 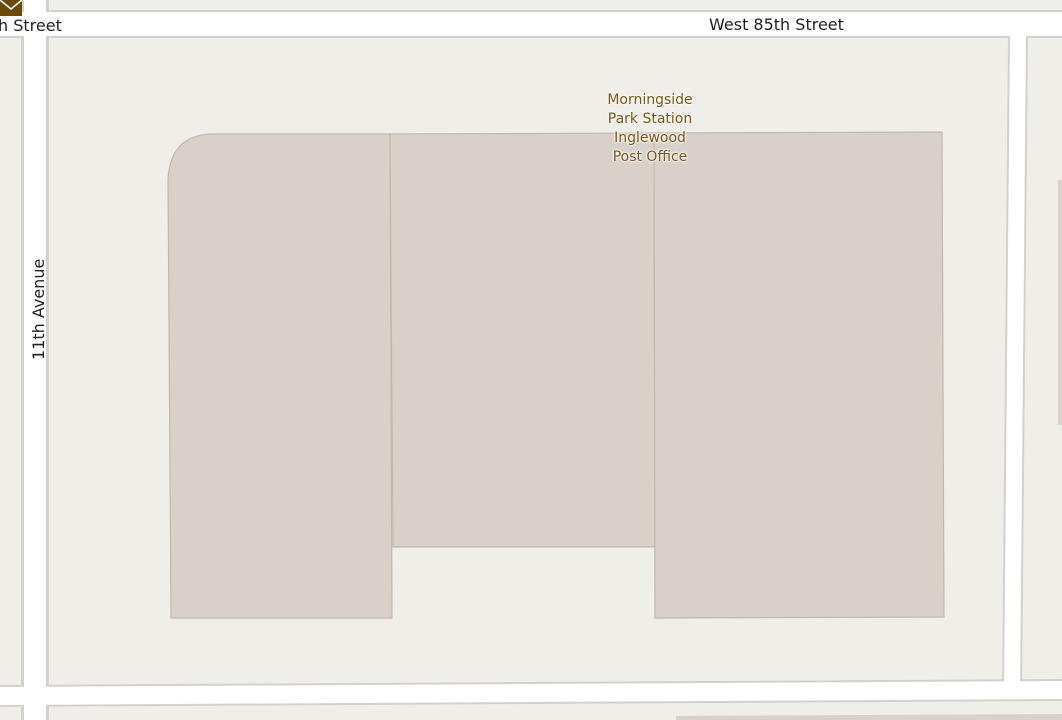 What do you see at coordinates (38, 309) in the screenshot?
I see `street-label-11th-avenue: 11th Avenue` at bounding box center [38, 309].